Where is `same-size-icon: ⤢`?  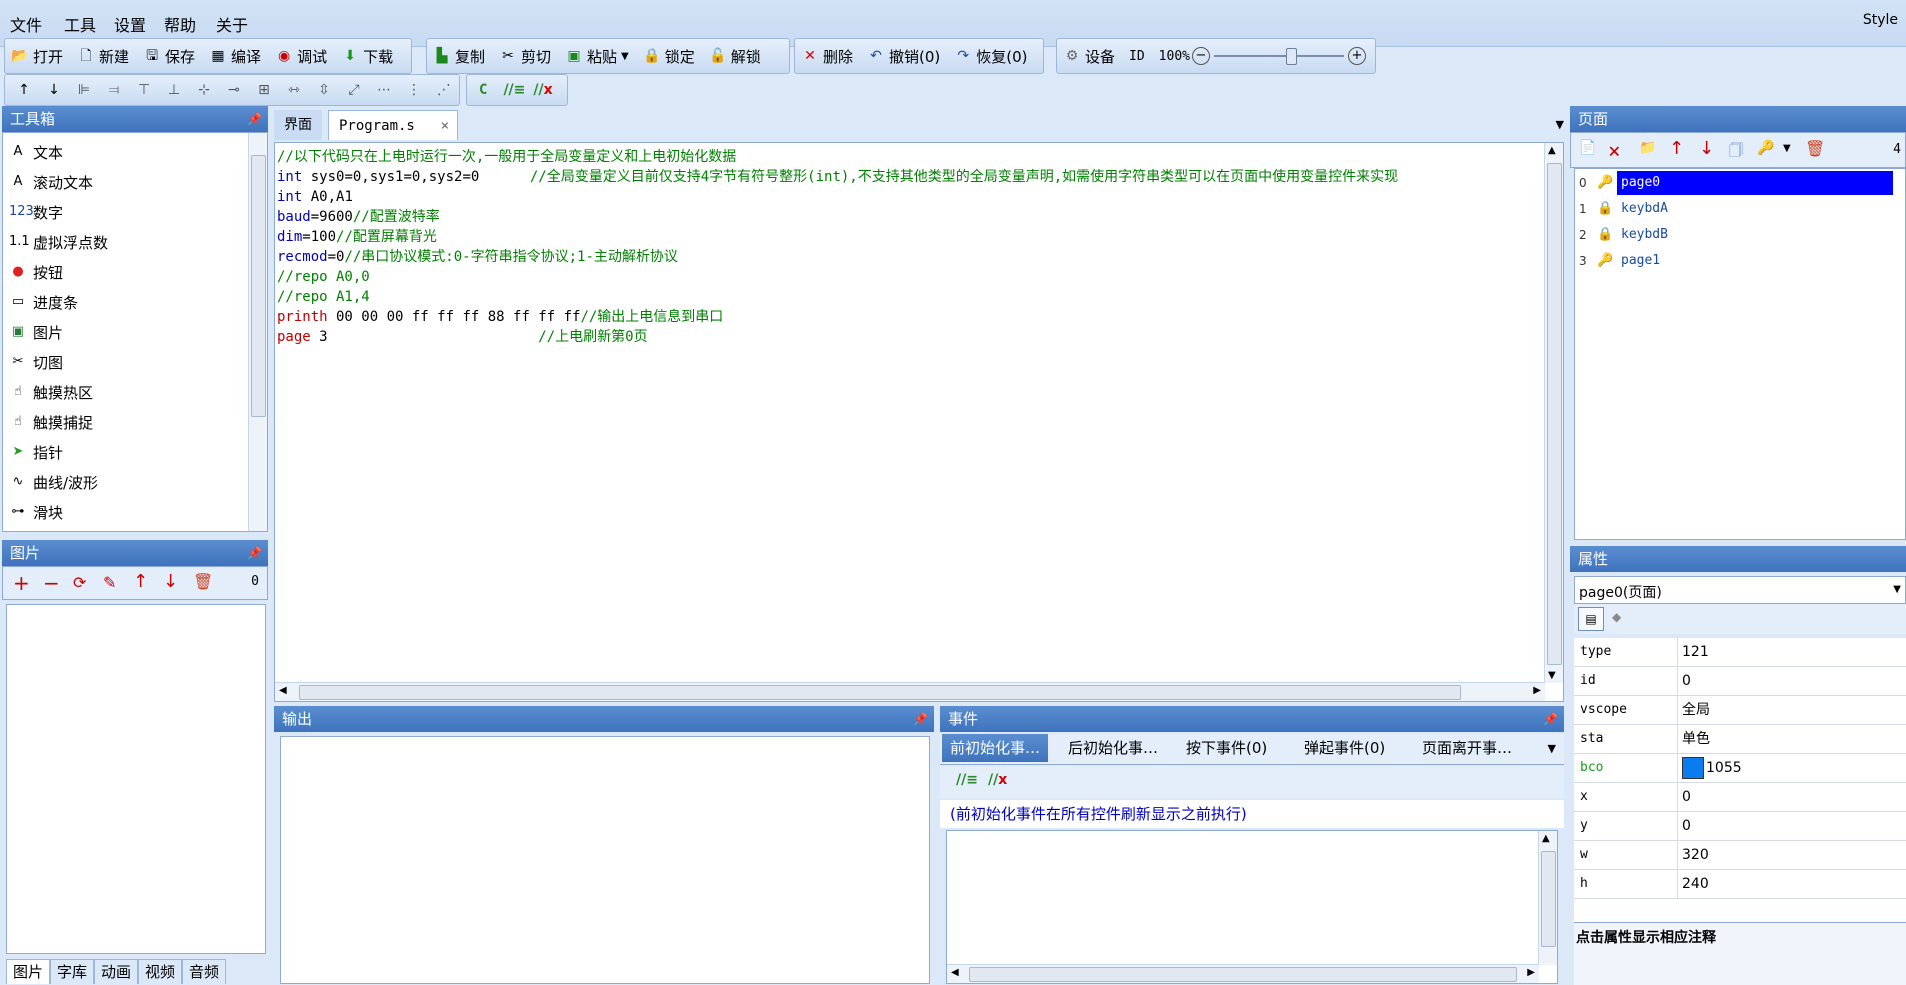 same-size-icon: ⤢ is located at coordinates (354, 90).